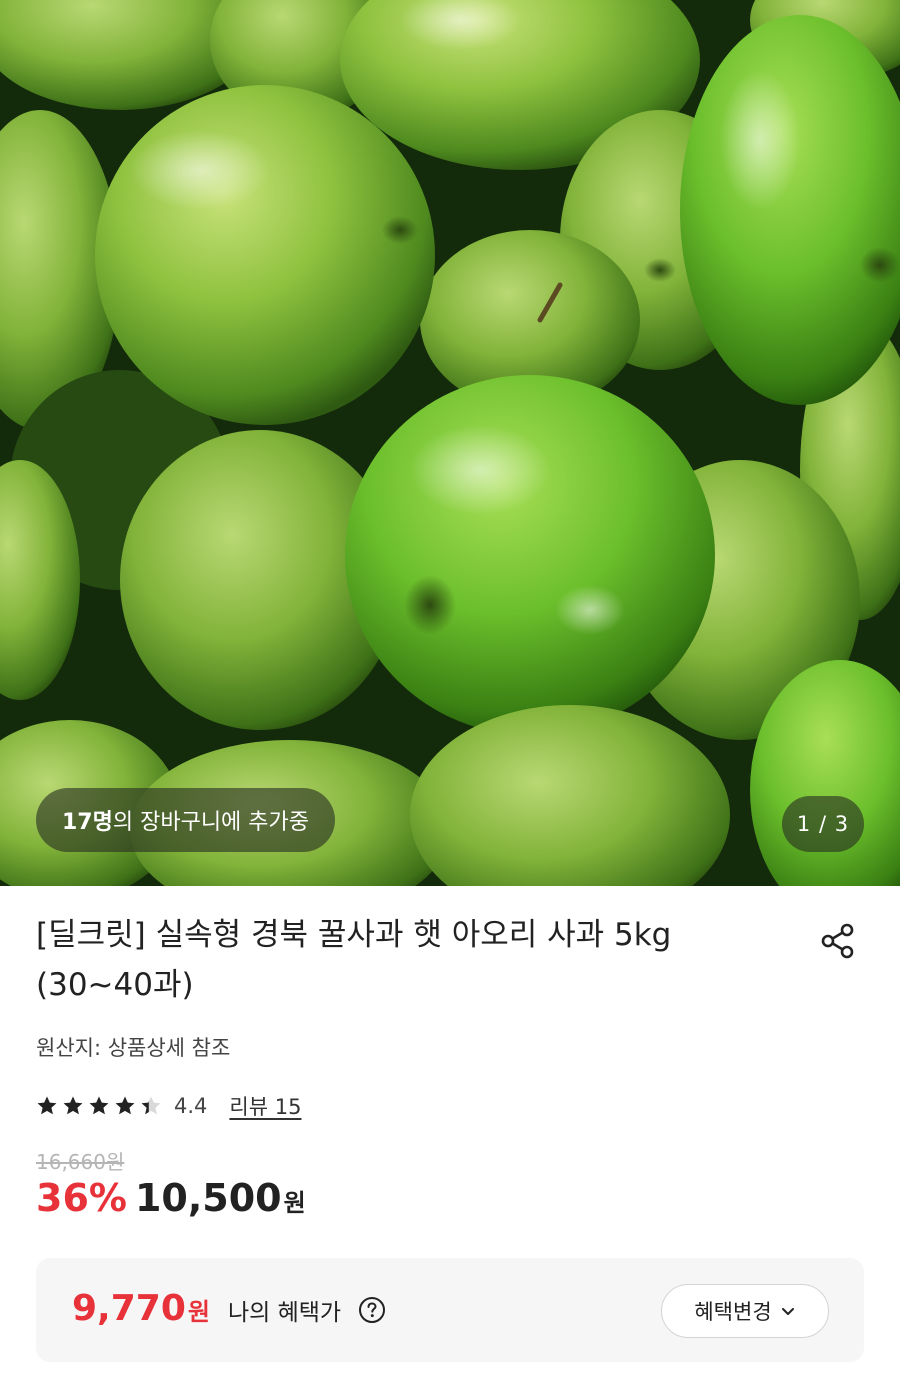 This screenshot has height=1396, width=900. I want to click on change-benefit-label: 혜택변경, so click(733, 1312).